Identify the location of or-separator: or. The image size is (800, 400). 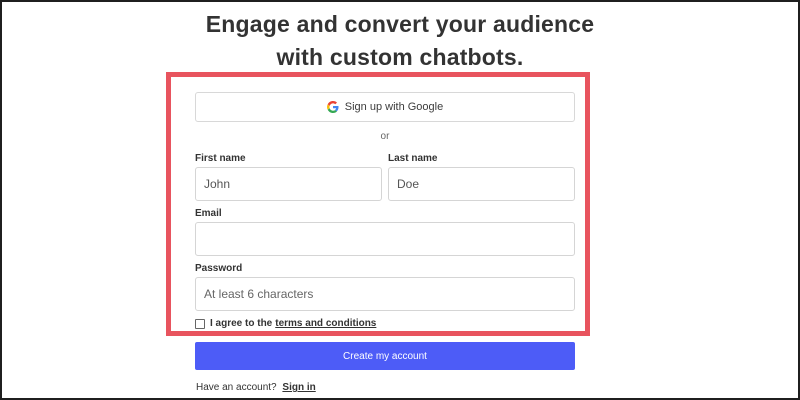
(385, 136).